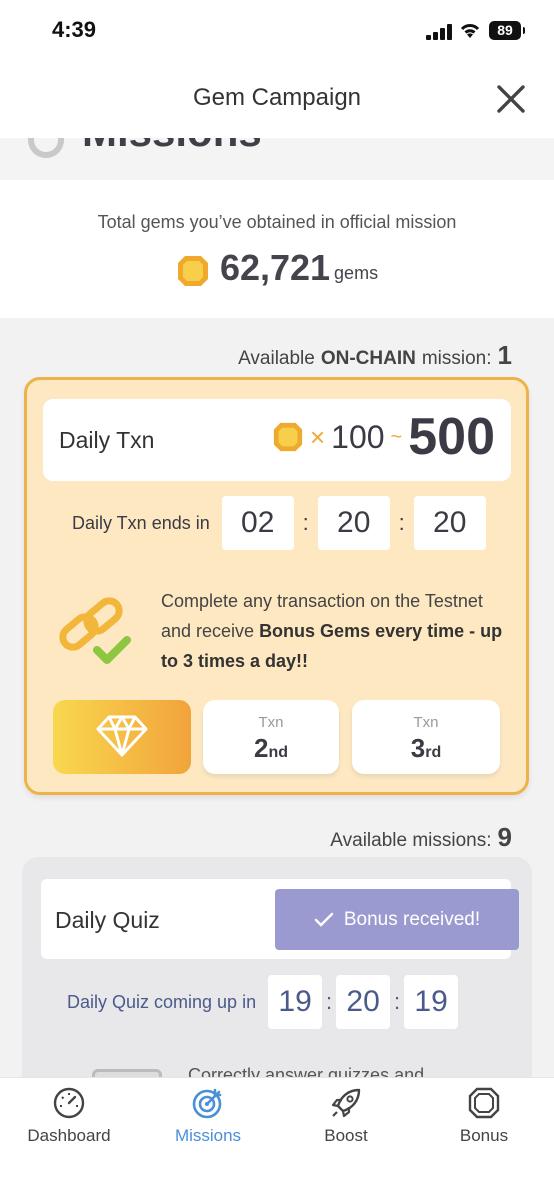 The image size is (554, 1199). I want to click on onchain-mission-count: Available ON-CHAIN mission: 1, so click(375, 355).